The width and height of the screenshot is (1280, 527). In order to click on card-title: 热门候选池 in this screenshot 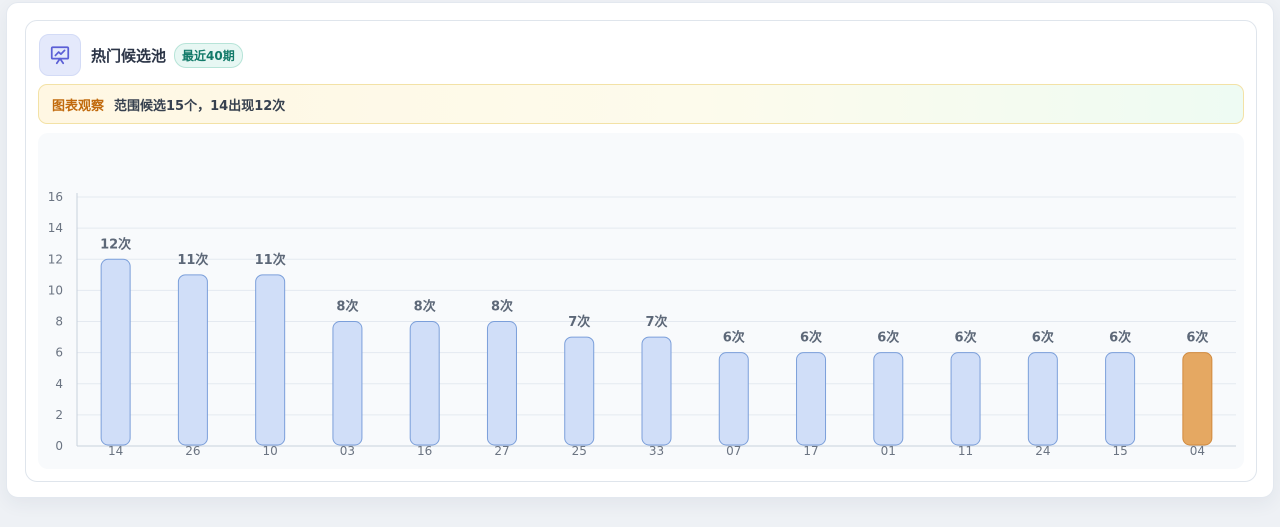, I will do `click(129, 55)`.